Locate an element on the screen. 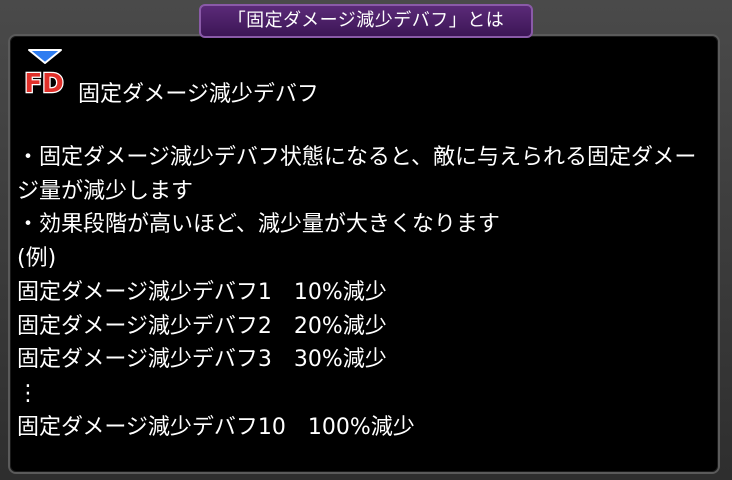 The width and height of the screenshot is (732, 480). description-line: ・固定ダメージ減少デバフ状態になると、敵に与えられる固定ダメージ量が減少します is located at coordinates (357, 174).